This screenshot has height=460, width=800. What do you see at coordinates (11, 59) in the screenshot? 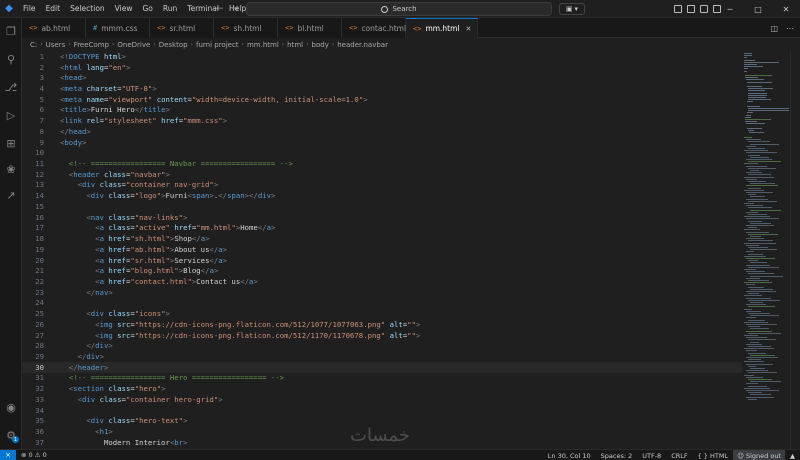
I see `search-view-icon: ⚲` at bounding box center [11, 59].